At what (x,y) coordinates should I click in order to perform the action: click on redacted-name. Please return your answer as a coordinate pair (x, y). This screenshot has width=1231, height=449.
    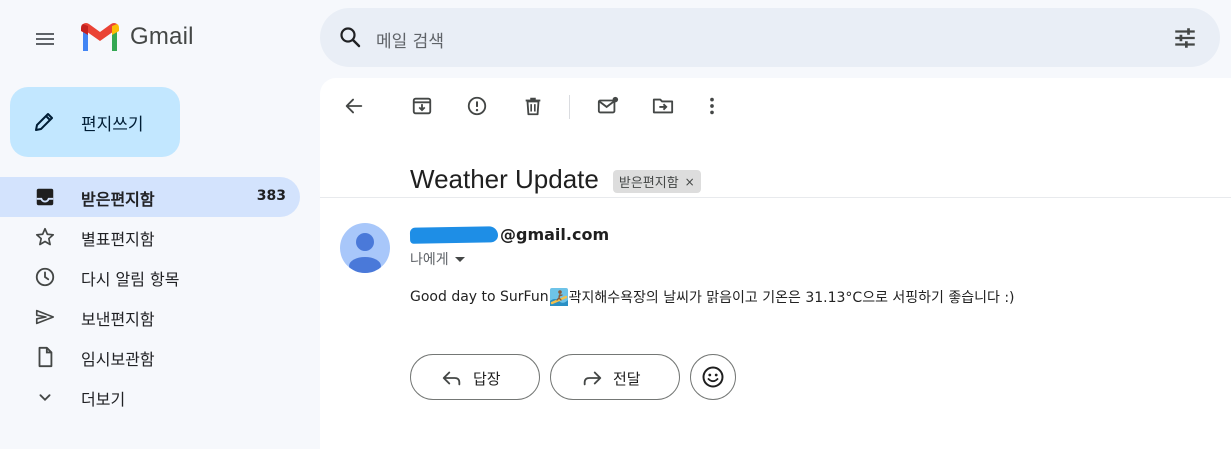
    Looking at the image, I should click on (454, 234).